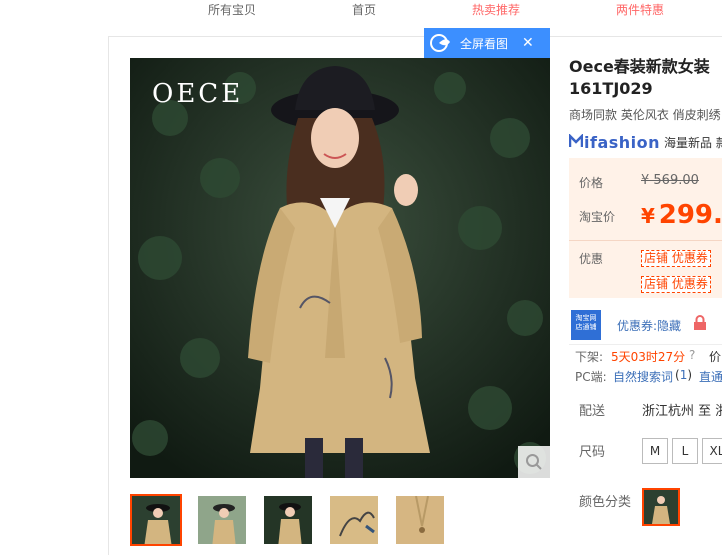 This screenshot has width=722, height=555. Describe the element at coordinates (528, 43) in the screenshot. I see `close-icon: ✕` at that location.